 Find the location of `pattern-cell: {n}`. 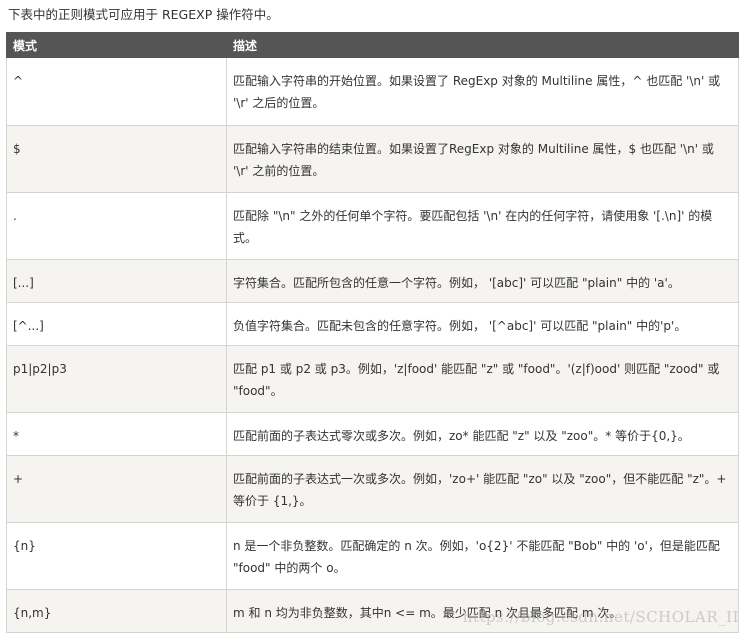

pattern-cell: {n} is located at coordinates (116, 556).